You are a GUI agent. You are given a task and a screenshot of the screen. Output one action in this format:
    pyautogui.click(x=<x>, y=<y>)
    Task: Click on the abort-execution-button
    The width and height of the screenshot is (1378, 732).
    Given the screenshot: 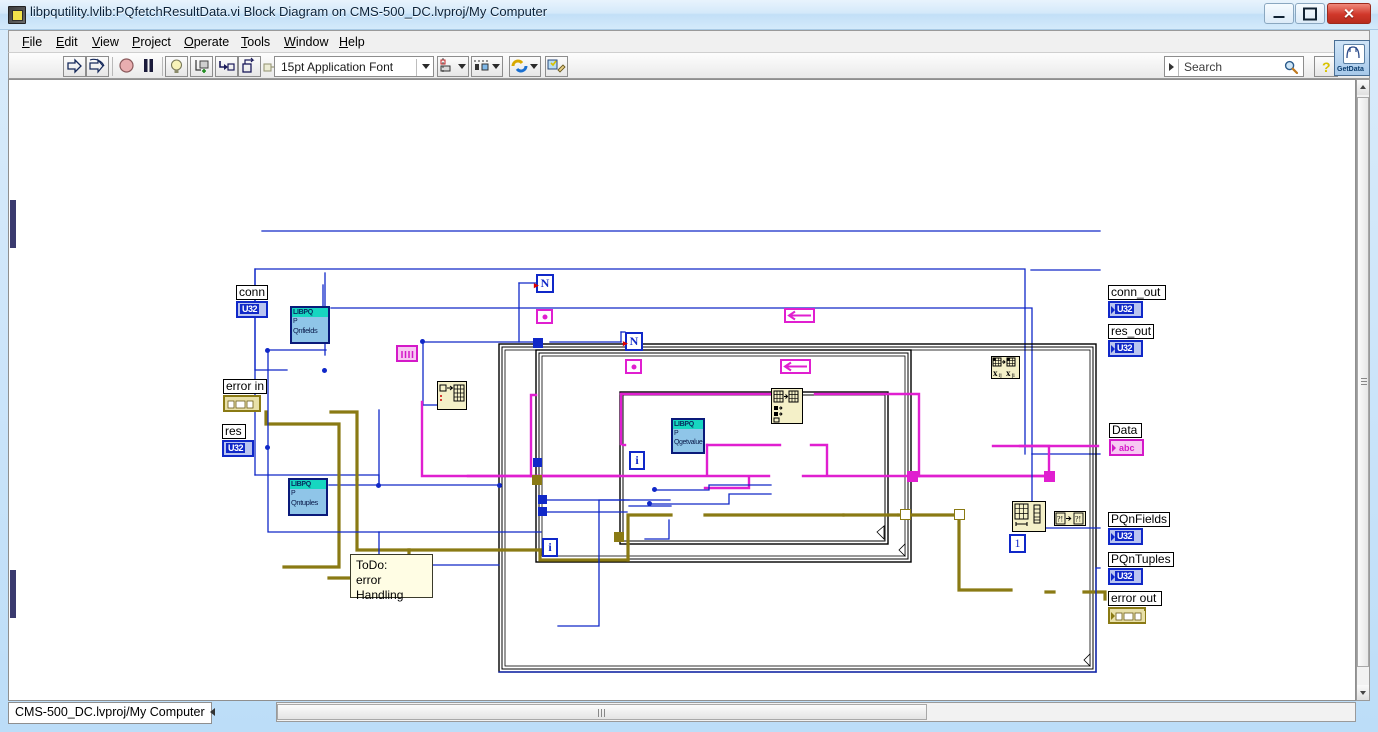 What is the action you would take?
    pyautogui.click(x=126, y=66)
    